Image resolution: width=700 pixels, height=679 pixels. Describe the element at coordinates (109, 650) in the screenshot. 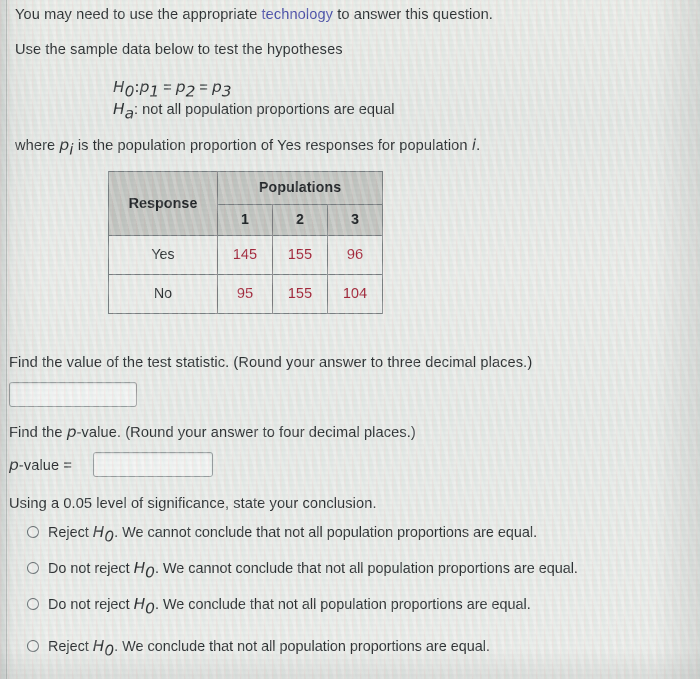

I see `option-4-H-subscript: 0` at that location.